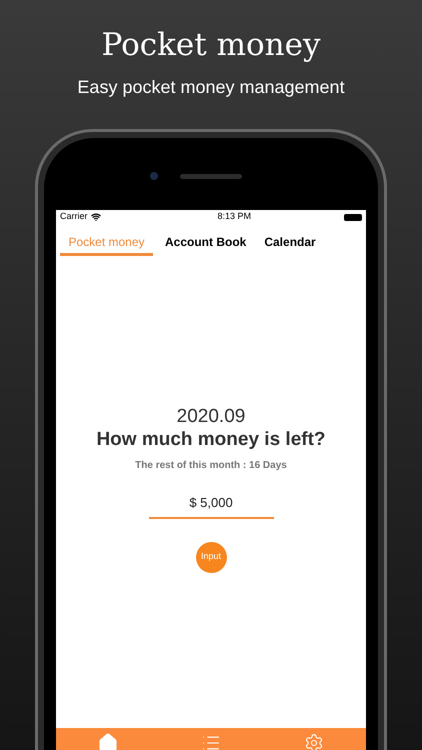  What do you see at coordinates (211, 440) in the screenshot?
I see `question-heading: How much money is left?` at bounding box center [211, 440].